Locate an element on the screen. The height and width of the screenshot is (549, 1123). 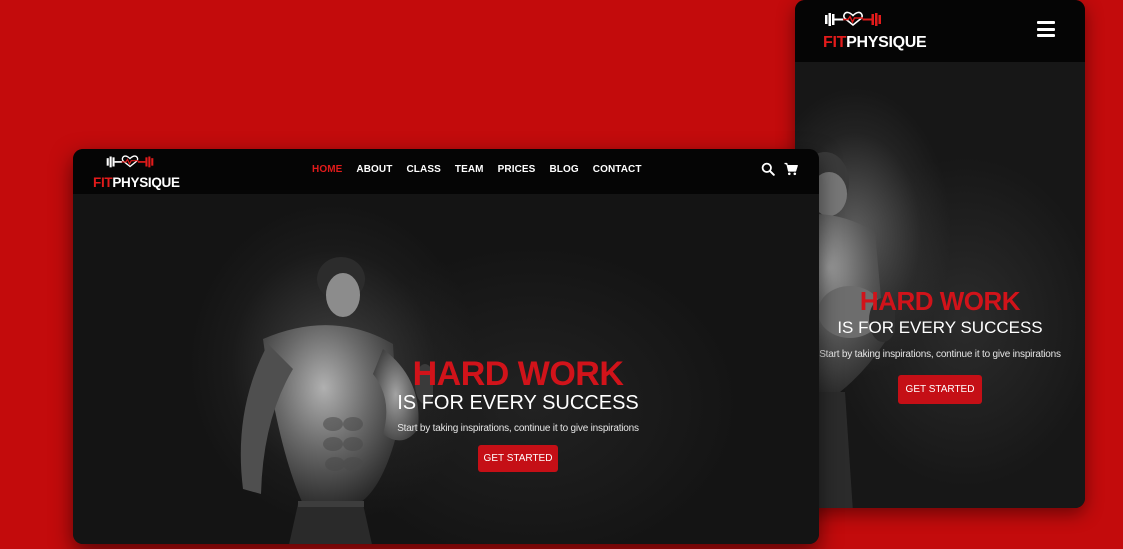
header-icons is located at coordinates (779, 169).